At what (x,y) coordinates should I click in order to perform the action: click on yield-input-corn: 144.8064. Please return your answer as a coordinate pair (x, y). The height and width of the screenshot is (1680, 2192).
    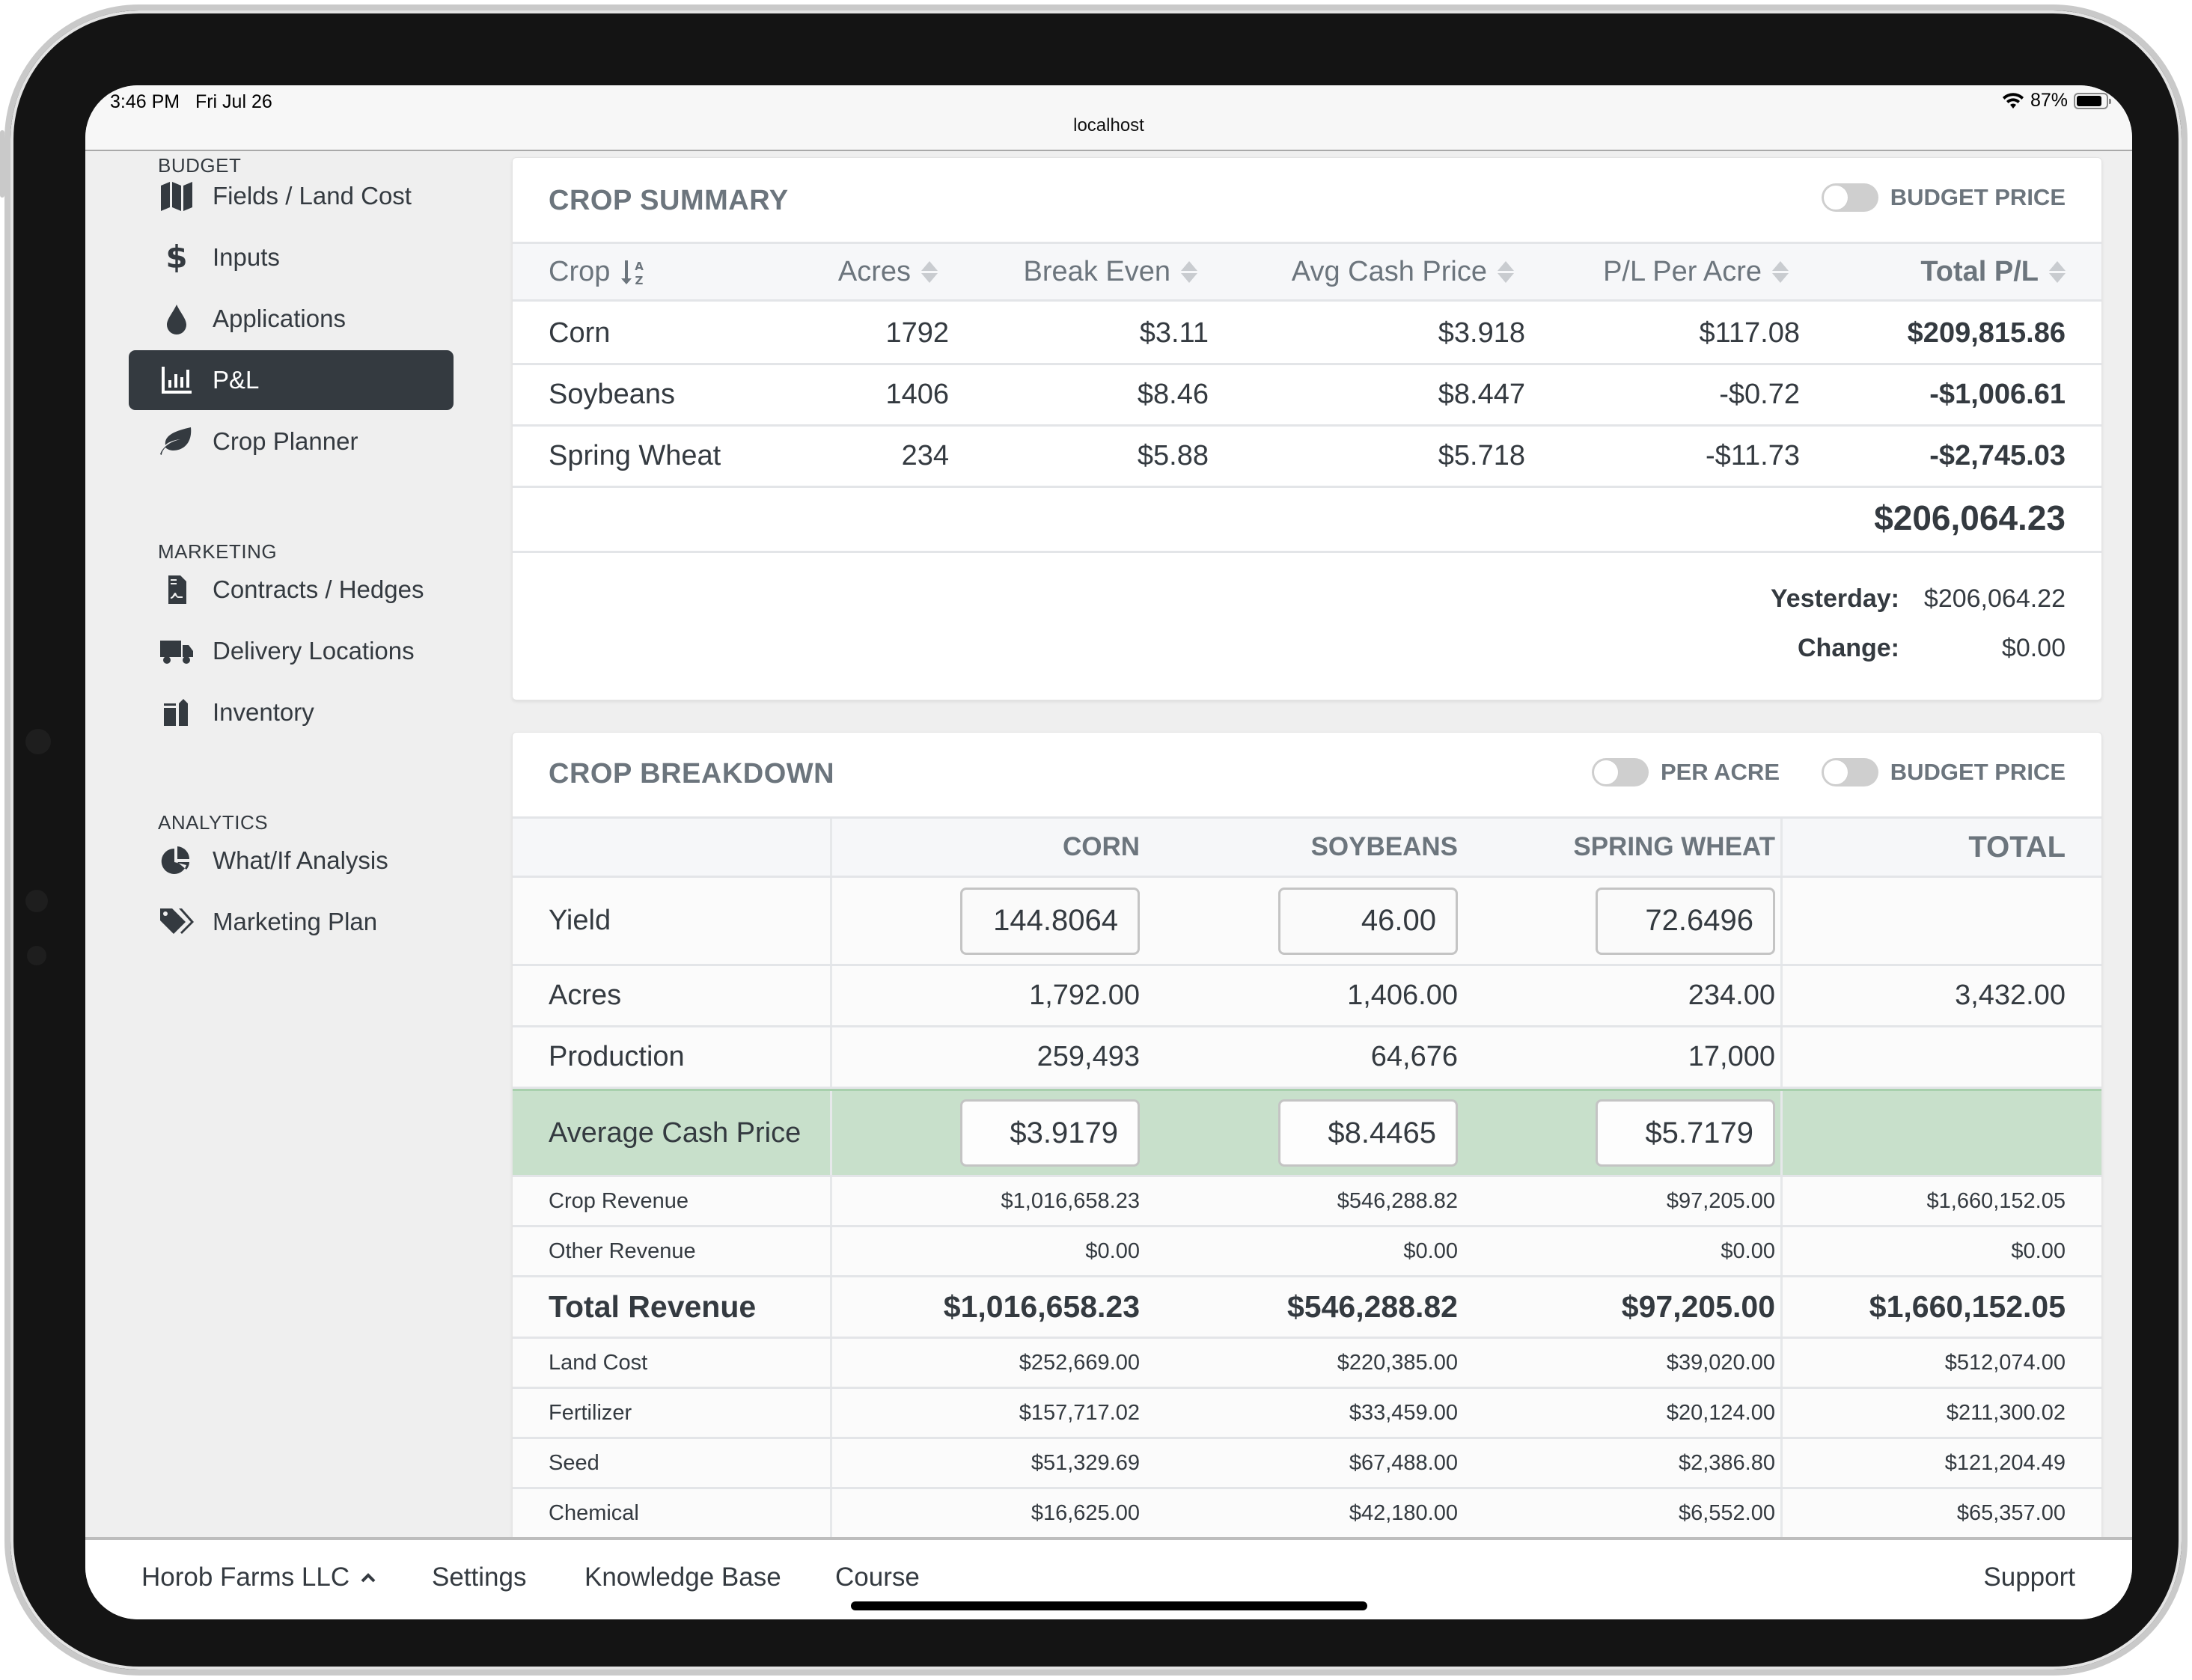
    Looking at the image, I should click on (1050, 921).